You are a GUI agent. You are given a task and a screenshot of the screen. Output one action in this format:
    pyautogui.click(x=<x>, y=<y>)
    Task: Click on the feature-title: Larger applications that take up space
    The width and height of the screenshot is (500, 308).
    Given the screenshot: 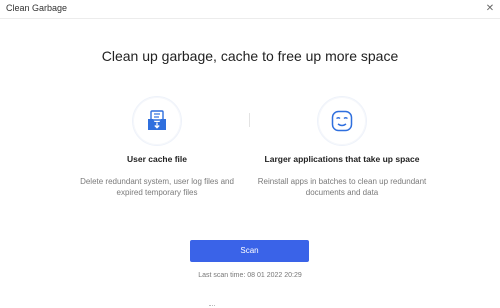 What is the action you would take?
    pyautogui.click(x=342, y=159)
    